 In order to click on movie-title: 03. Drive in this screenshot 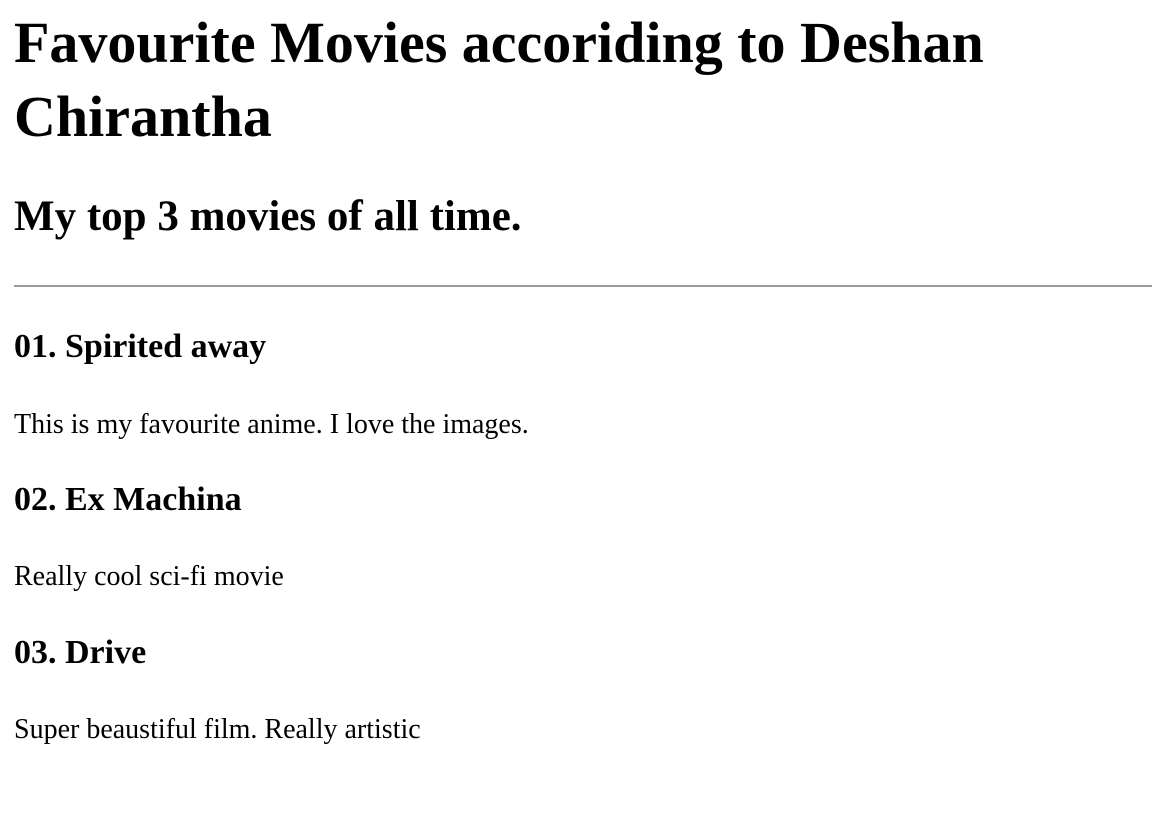, I will do `click(80, 652)`.